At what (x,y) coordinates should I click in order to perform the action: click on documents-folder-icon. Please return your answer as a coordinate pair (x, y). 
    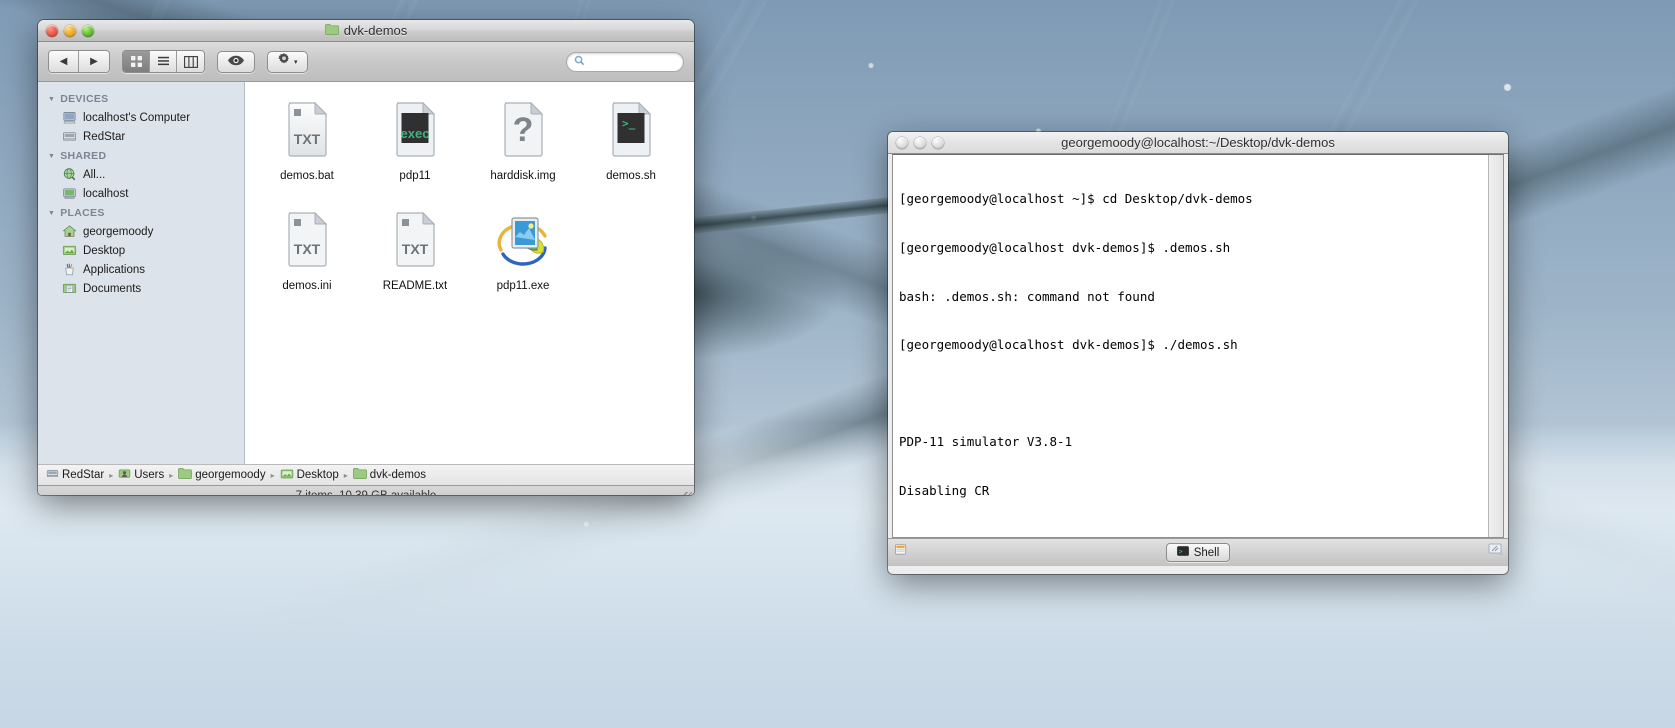
    Looking at the image, I should click on (69, 288).